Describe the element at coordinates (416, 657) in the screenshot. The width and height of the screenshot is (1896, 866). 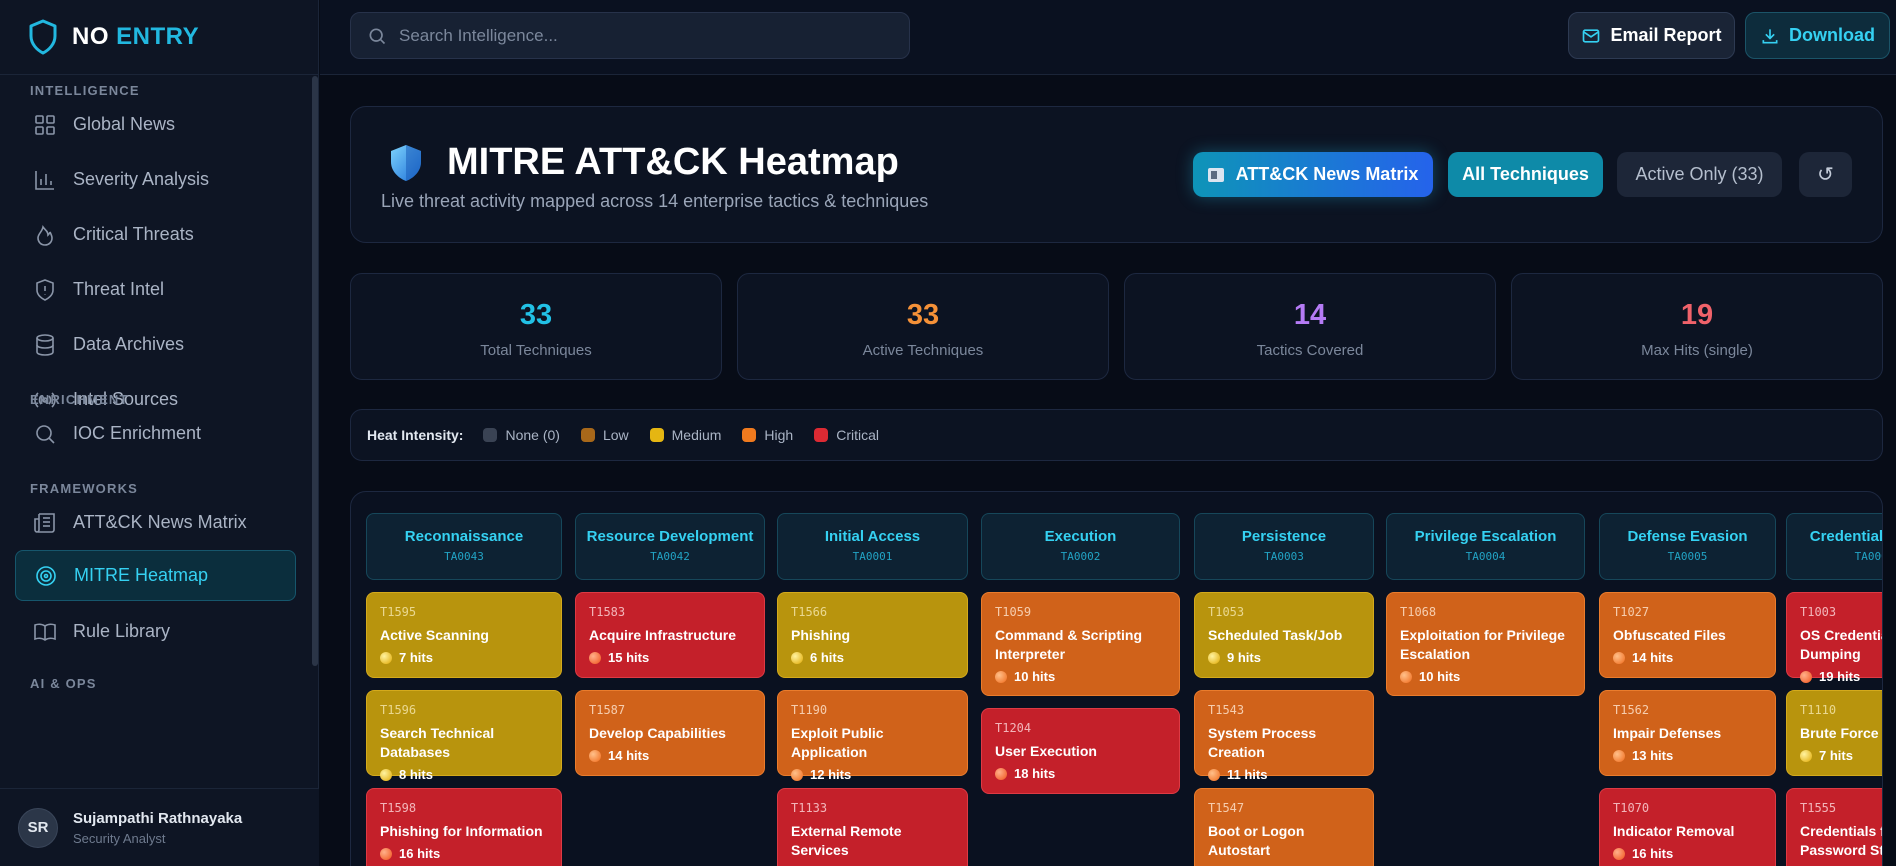
I see `hits-count: 7 hits` at that location.